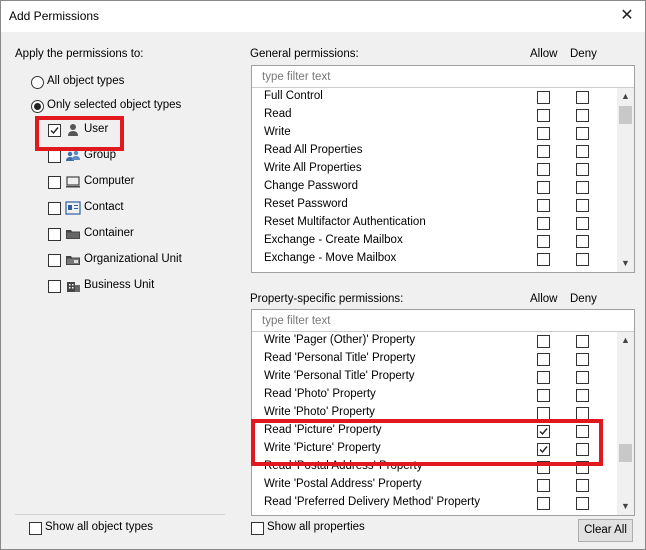  What do you see at coordinates (277, 132) in the screenshot?
I see `permission-name: Write` at bounding box center [277, 132].